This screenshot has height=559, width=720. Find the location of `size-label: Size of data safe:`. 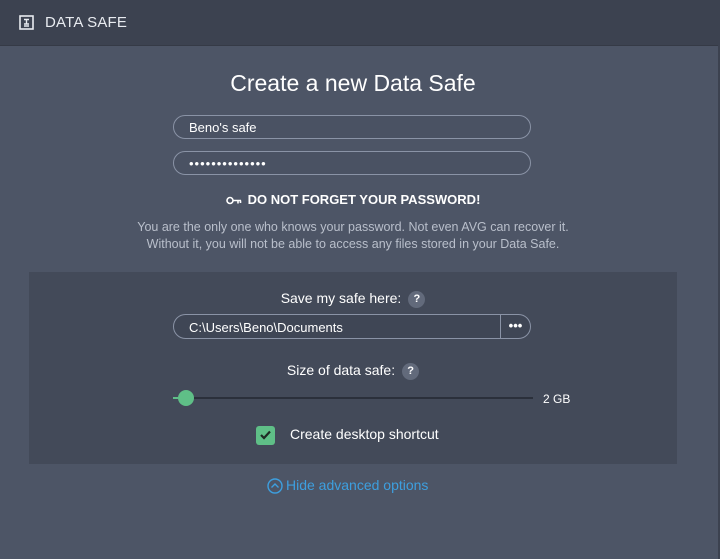

size-label: Size of data safe: is located at coordinates (341, 370).